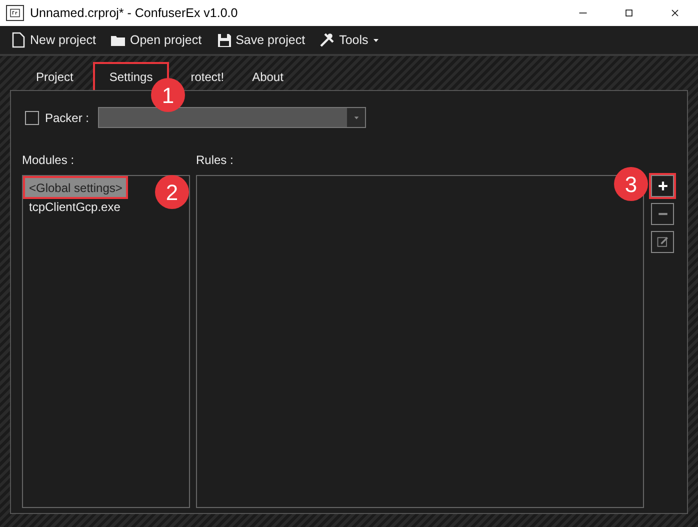 Image resolution: width=698 pixels, height=527 pixels. Describe the element at coordinates (268, 77) in the screenshot. I see `tab: About` at that location.